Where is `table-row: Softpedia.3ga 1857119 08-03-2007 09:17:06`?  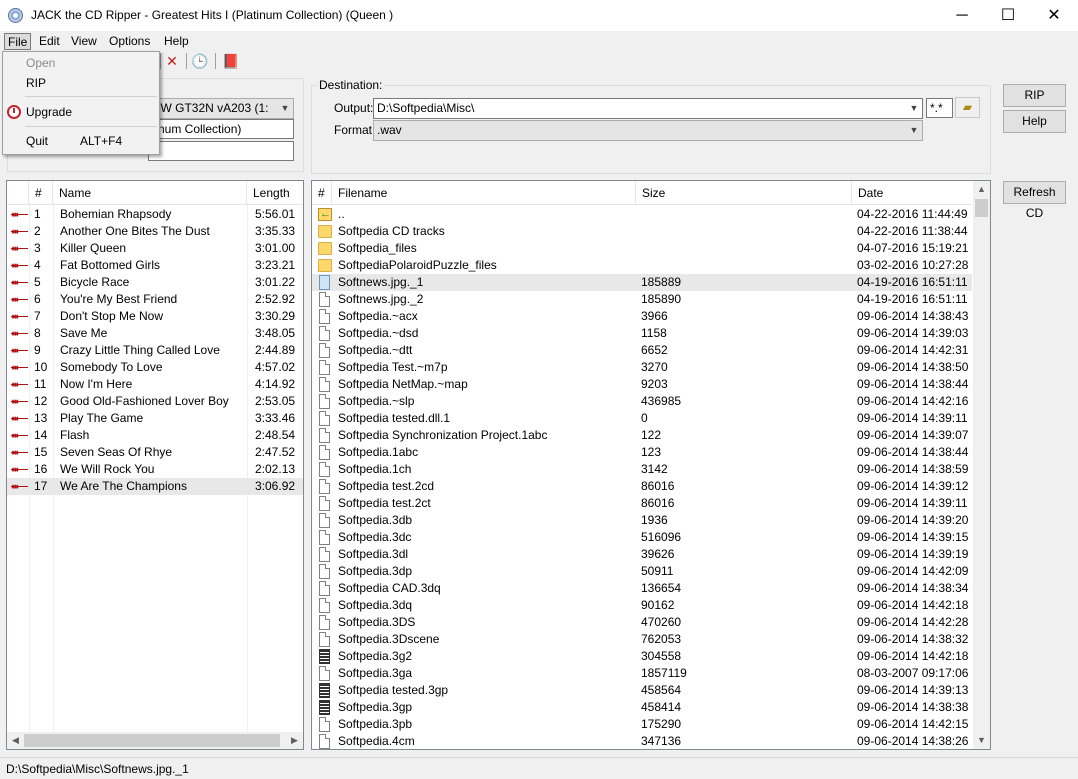 table-row: Softpedia.3ga 1857119 08-03-2007 09:17:06 is located at coordinates (642, 673).